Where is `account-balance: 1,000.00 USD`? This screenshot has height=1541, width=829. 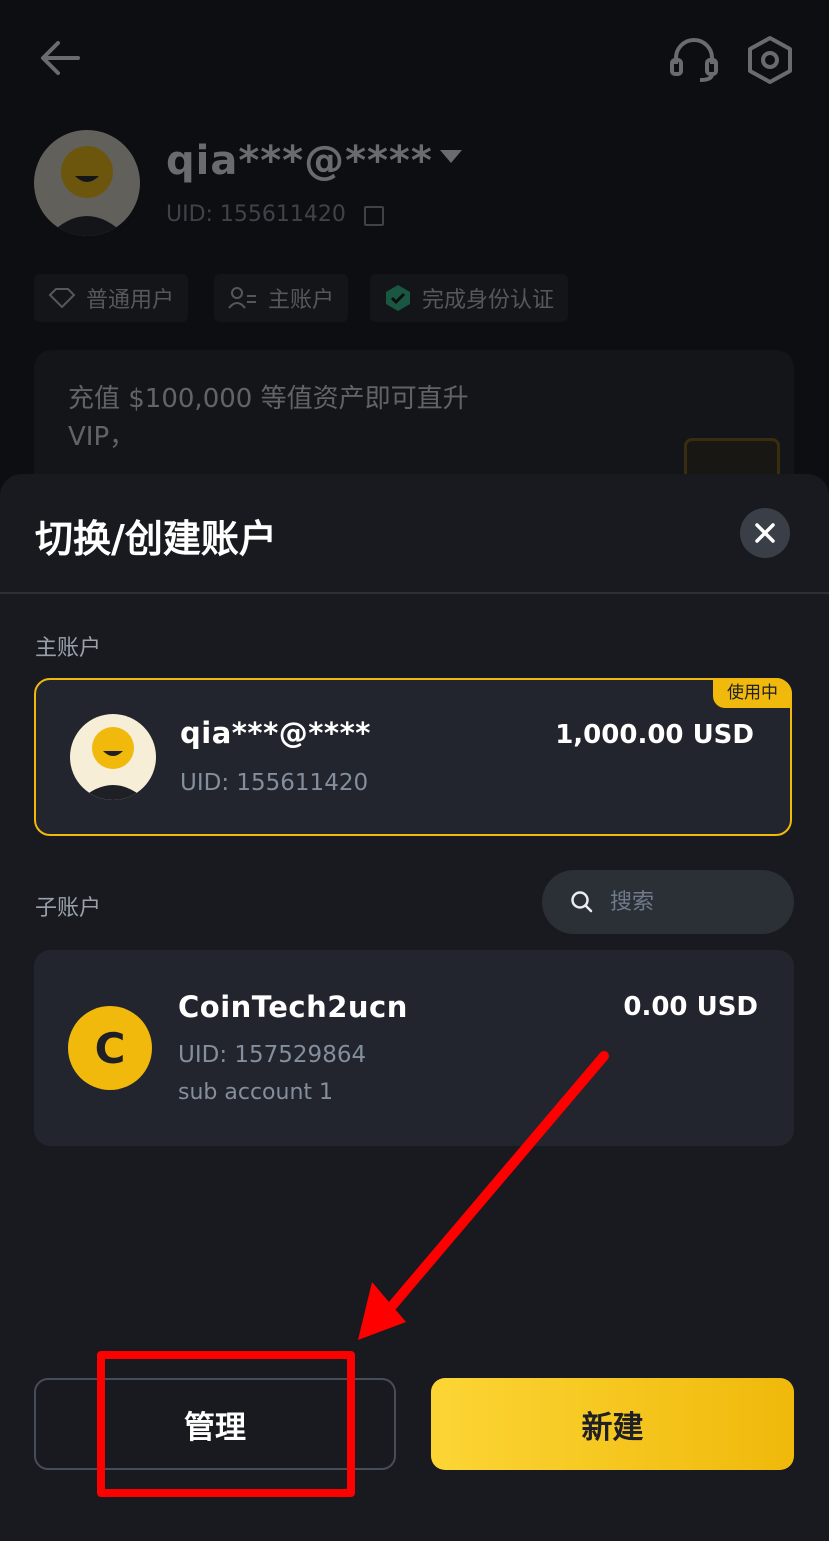
account-balance: 1,000.00 USD is located at coordinates (654, 735).